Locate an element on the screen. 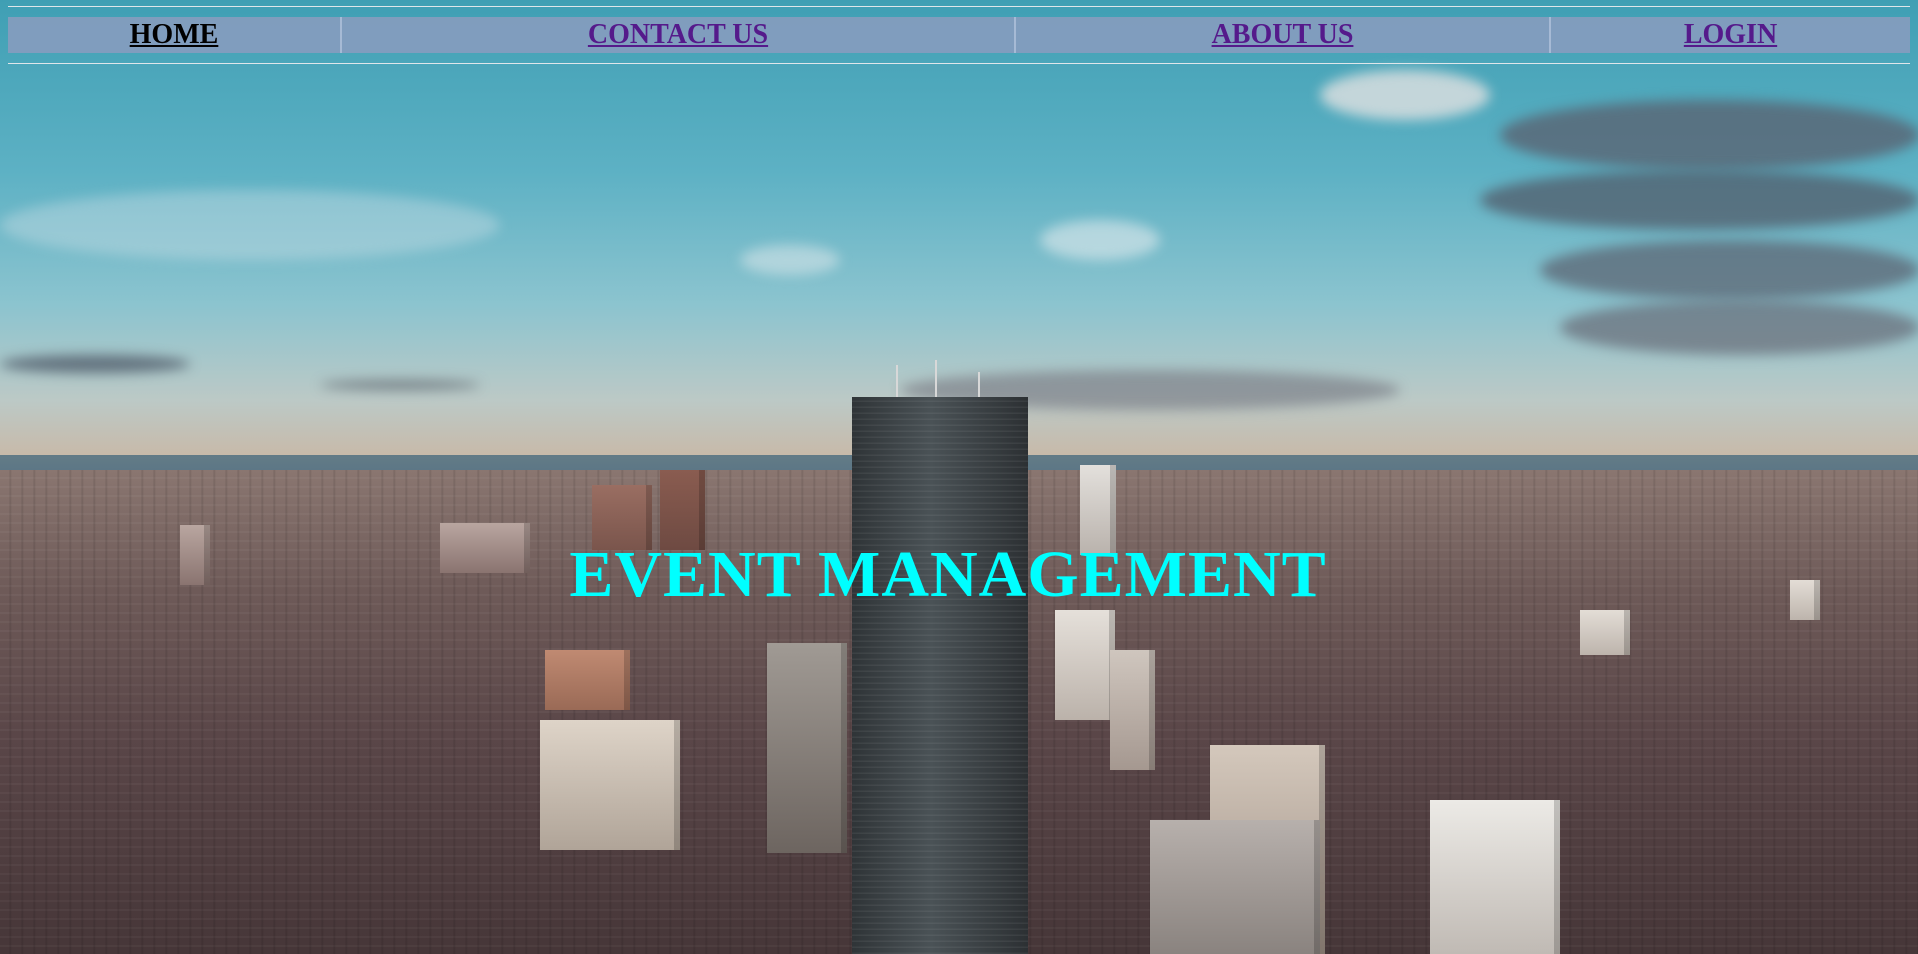  nav-menu: HOME CONTACT US ABOUT US LOGIN is located at coordinates (959, 35).